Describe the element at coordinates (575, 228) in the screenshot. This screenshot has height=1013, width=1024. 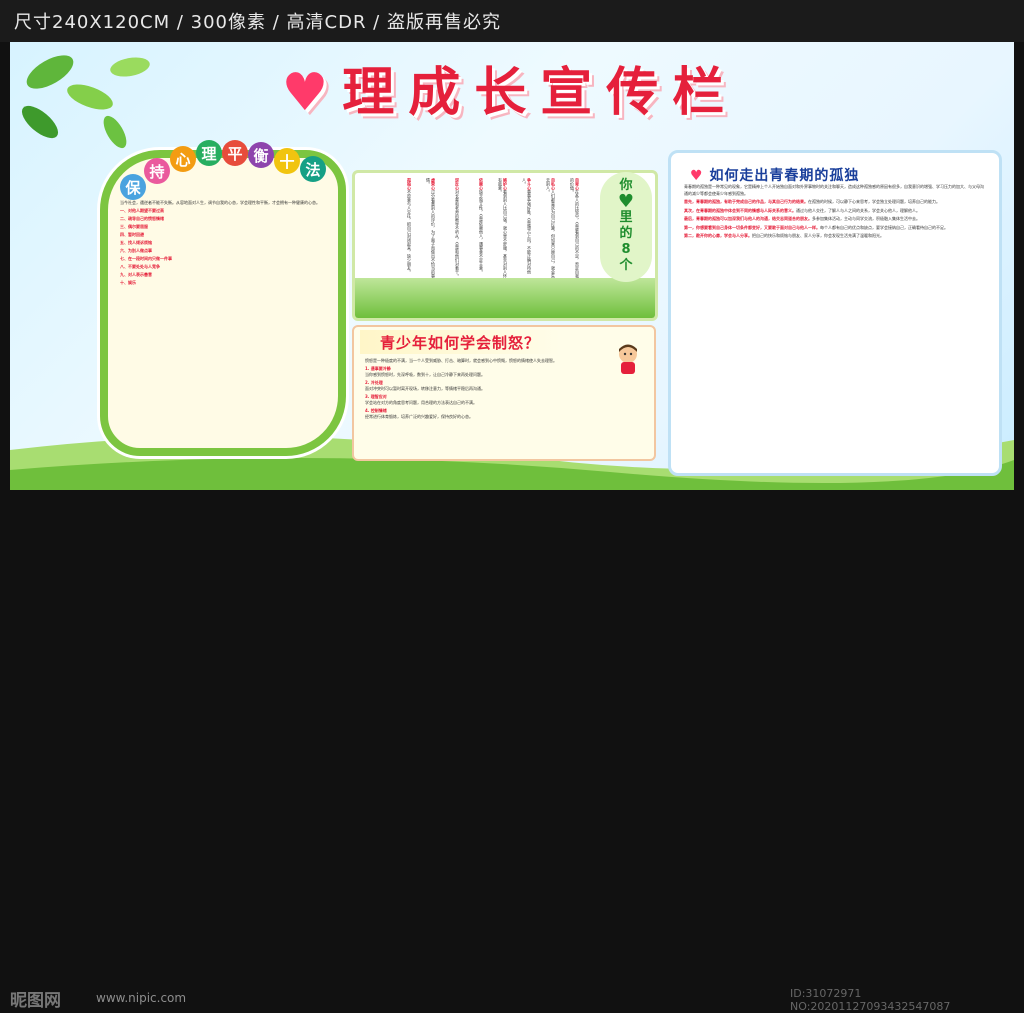
I see `weakness-column: 自卑心在各人的比较中，总是看到自己的不足，否定自我的价值。` at that location.